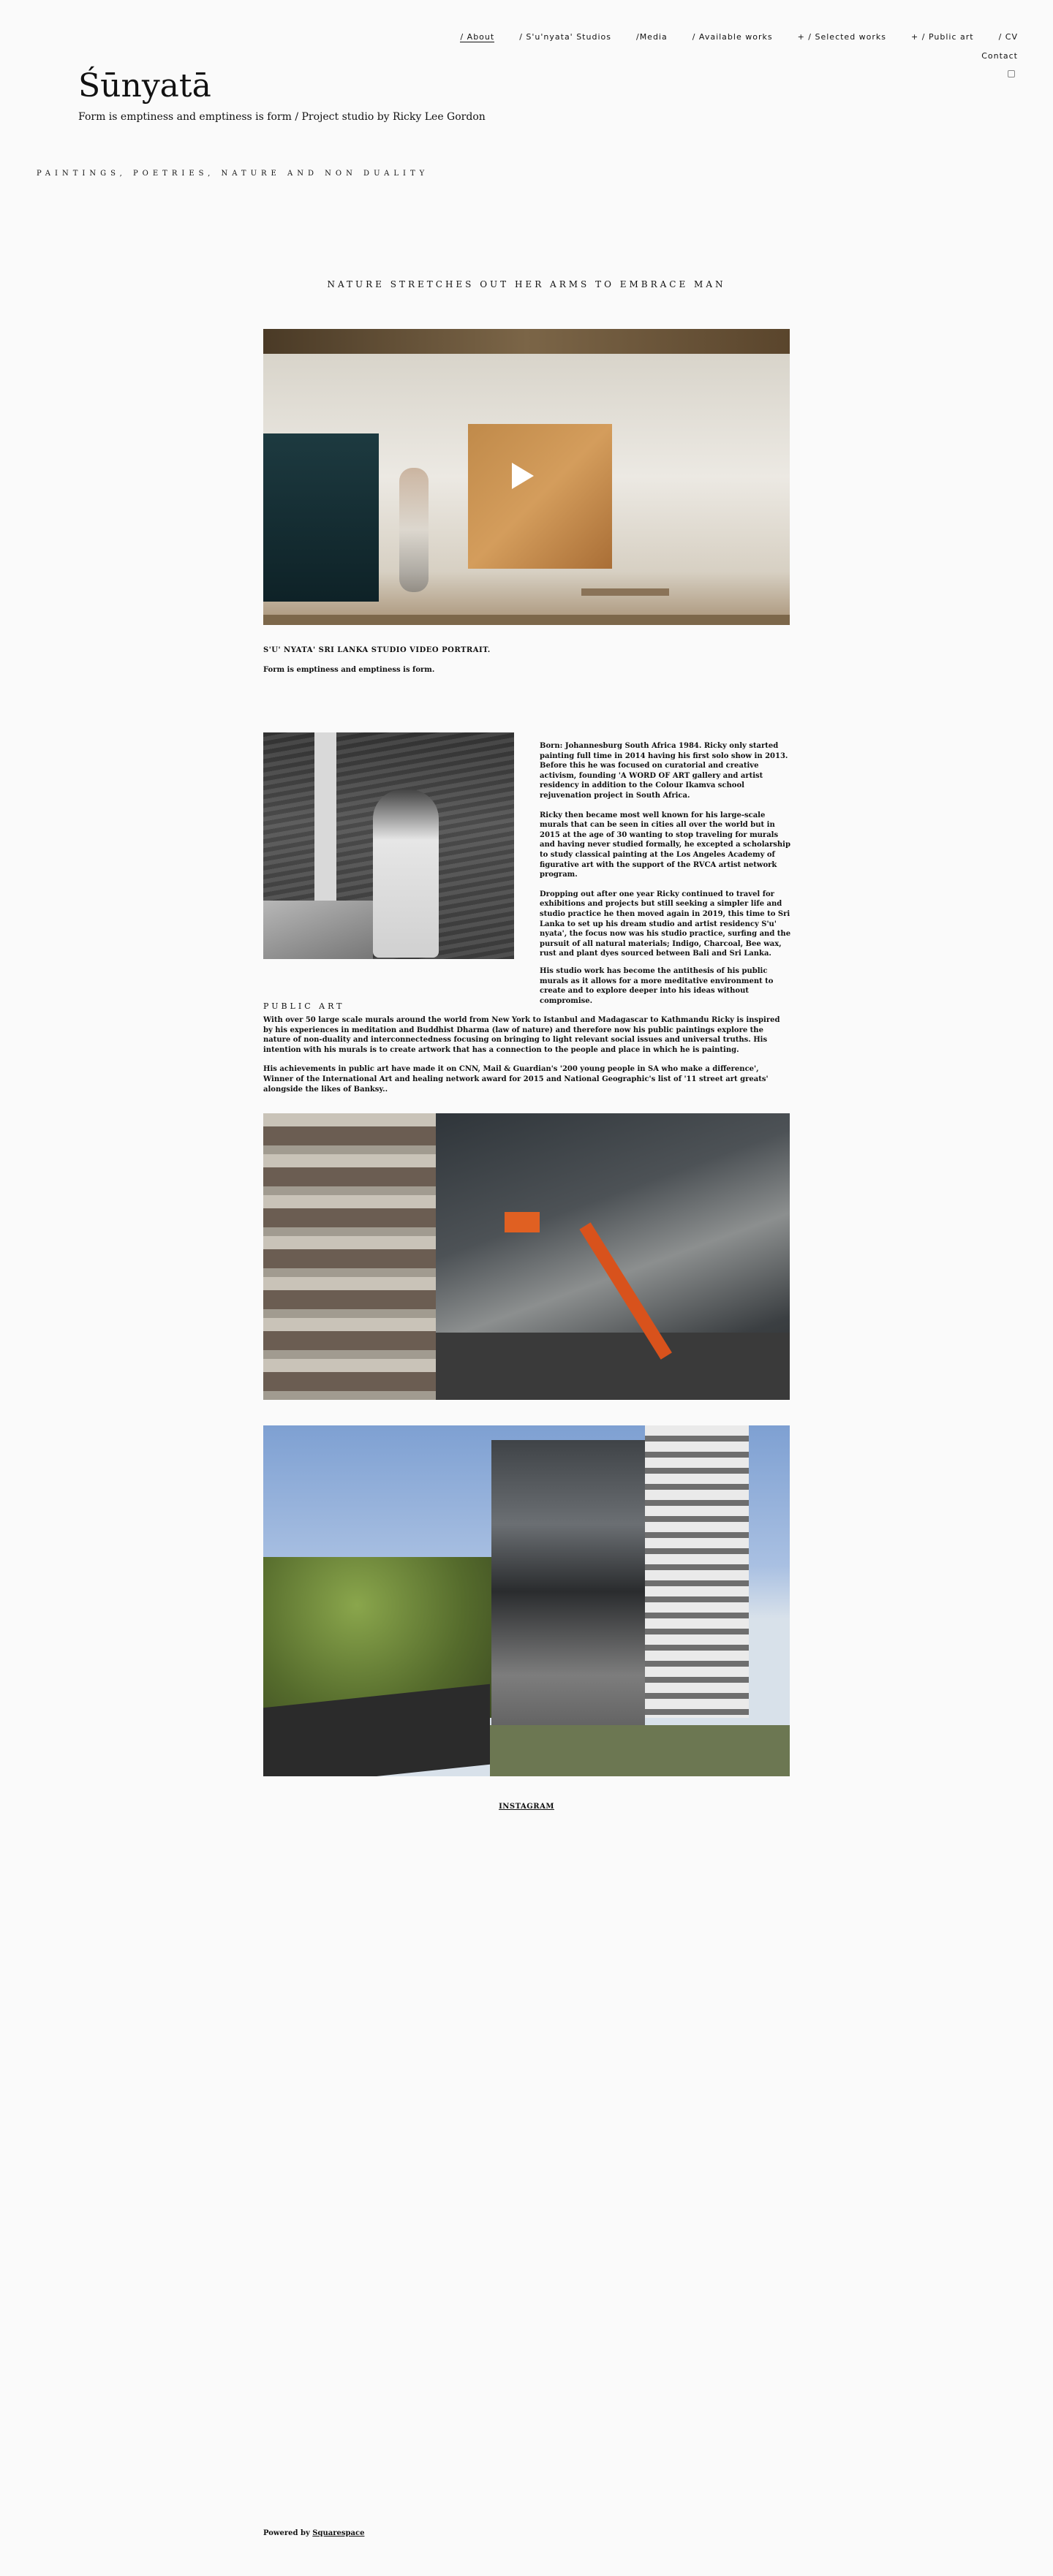 The width and height of the screenshot is (1053, 2576). What do you see at coordinates (338, 2533) in the screenshot?
I see `squarespace-link: Squarespace` at bounding box center [338, 2533].